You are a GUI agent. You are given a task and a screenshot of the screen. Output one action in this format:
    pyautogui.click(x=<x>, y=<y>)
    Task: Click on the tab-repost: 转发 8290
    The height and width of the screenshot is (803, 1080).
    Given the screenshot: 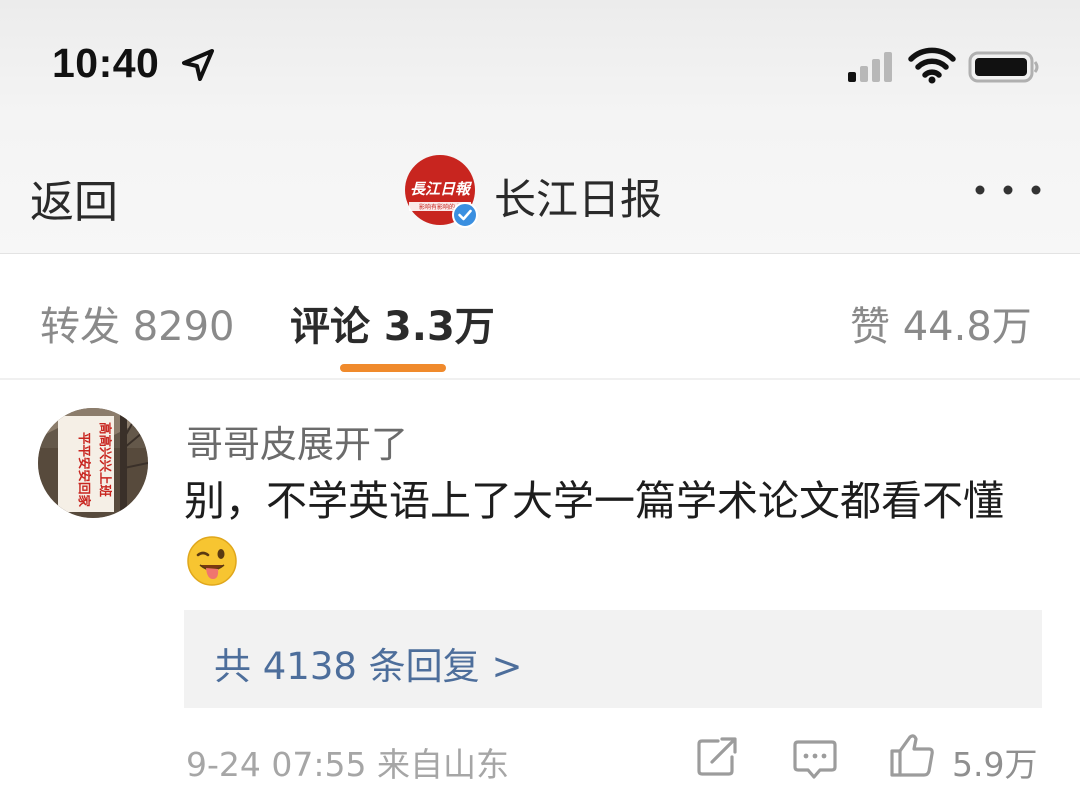 What is the action you would take?
    pyautogui.click(x=137, y=323)
    